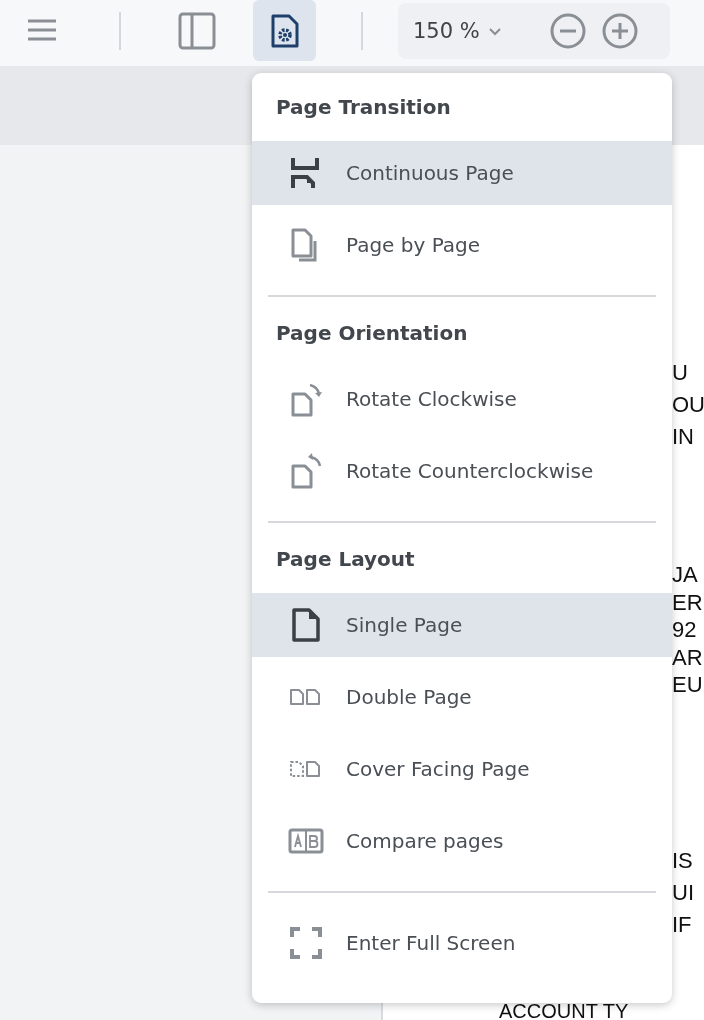 This screenshot has height=1020, width=704. What do you see at coordinates (683, 437) in the screenshot?
I see `document-text: IN` at bounding box center [683, 437].